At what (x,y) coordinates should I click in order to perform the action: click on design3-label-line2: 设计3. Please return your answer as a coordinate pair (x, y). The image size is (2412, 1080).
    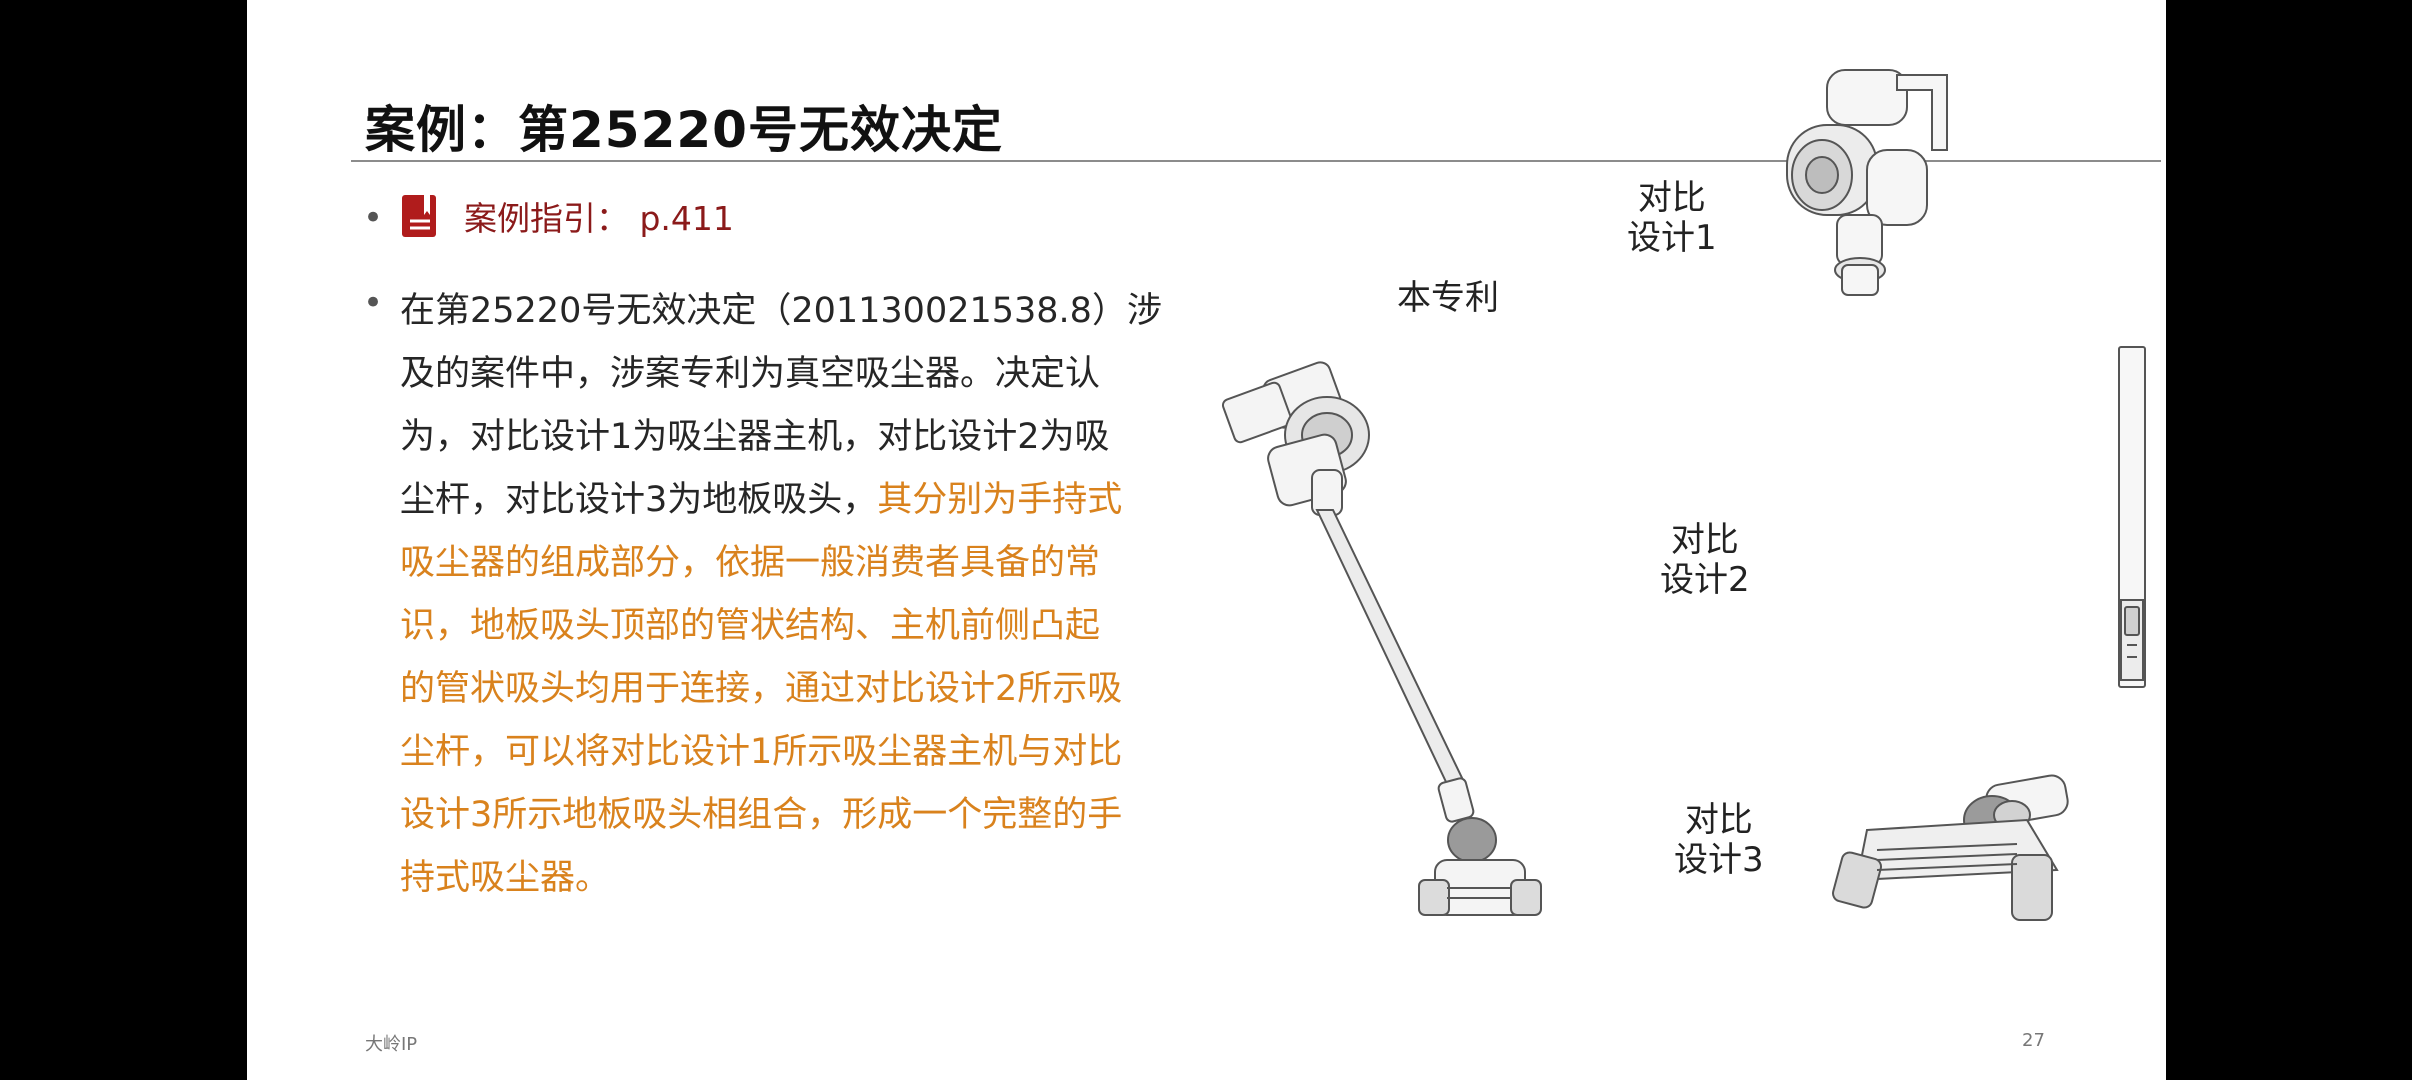
    Looking at the image, I should click on (1719, 860).